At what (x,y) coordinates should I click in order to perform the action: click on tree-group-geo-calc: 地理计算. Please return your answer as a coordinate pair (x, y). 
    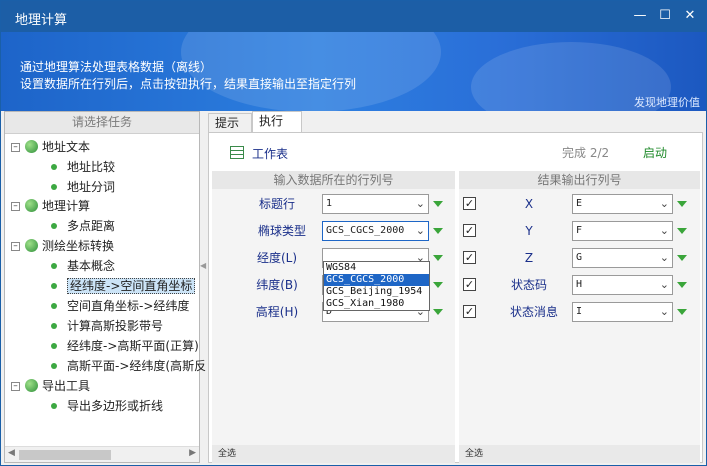
    Looking at the image, I should click on (57, 206).